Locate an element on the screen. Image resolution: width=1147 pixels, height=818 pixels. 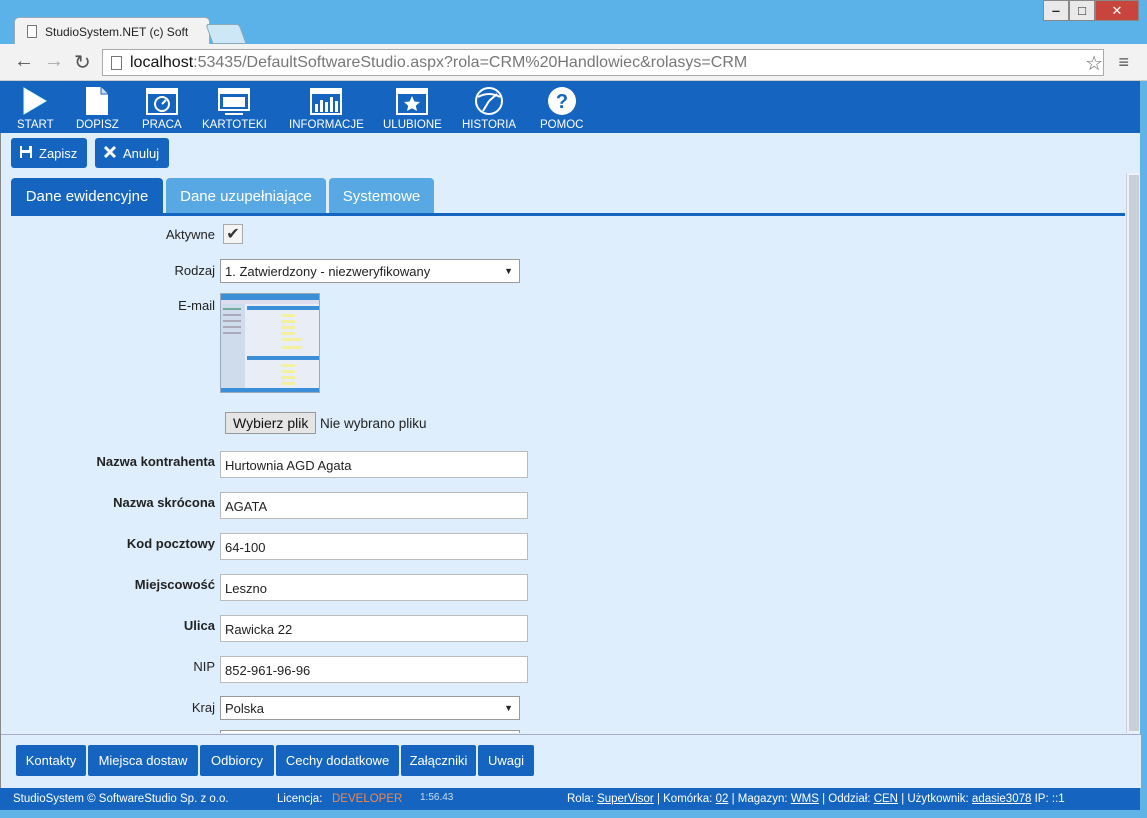
nazwa-skrocona-label: Nazwa skrócona is located at coordinates (164, 502).